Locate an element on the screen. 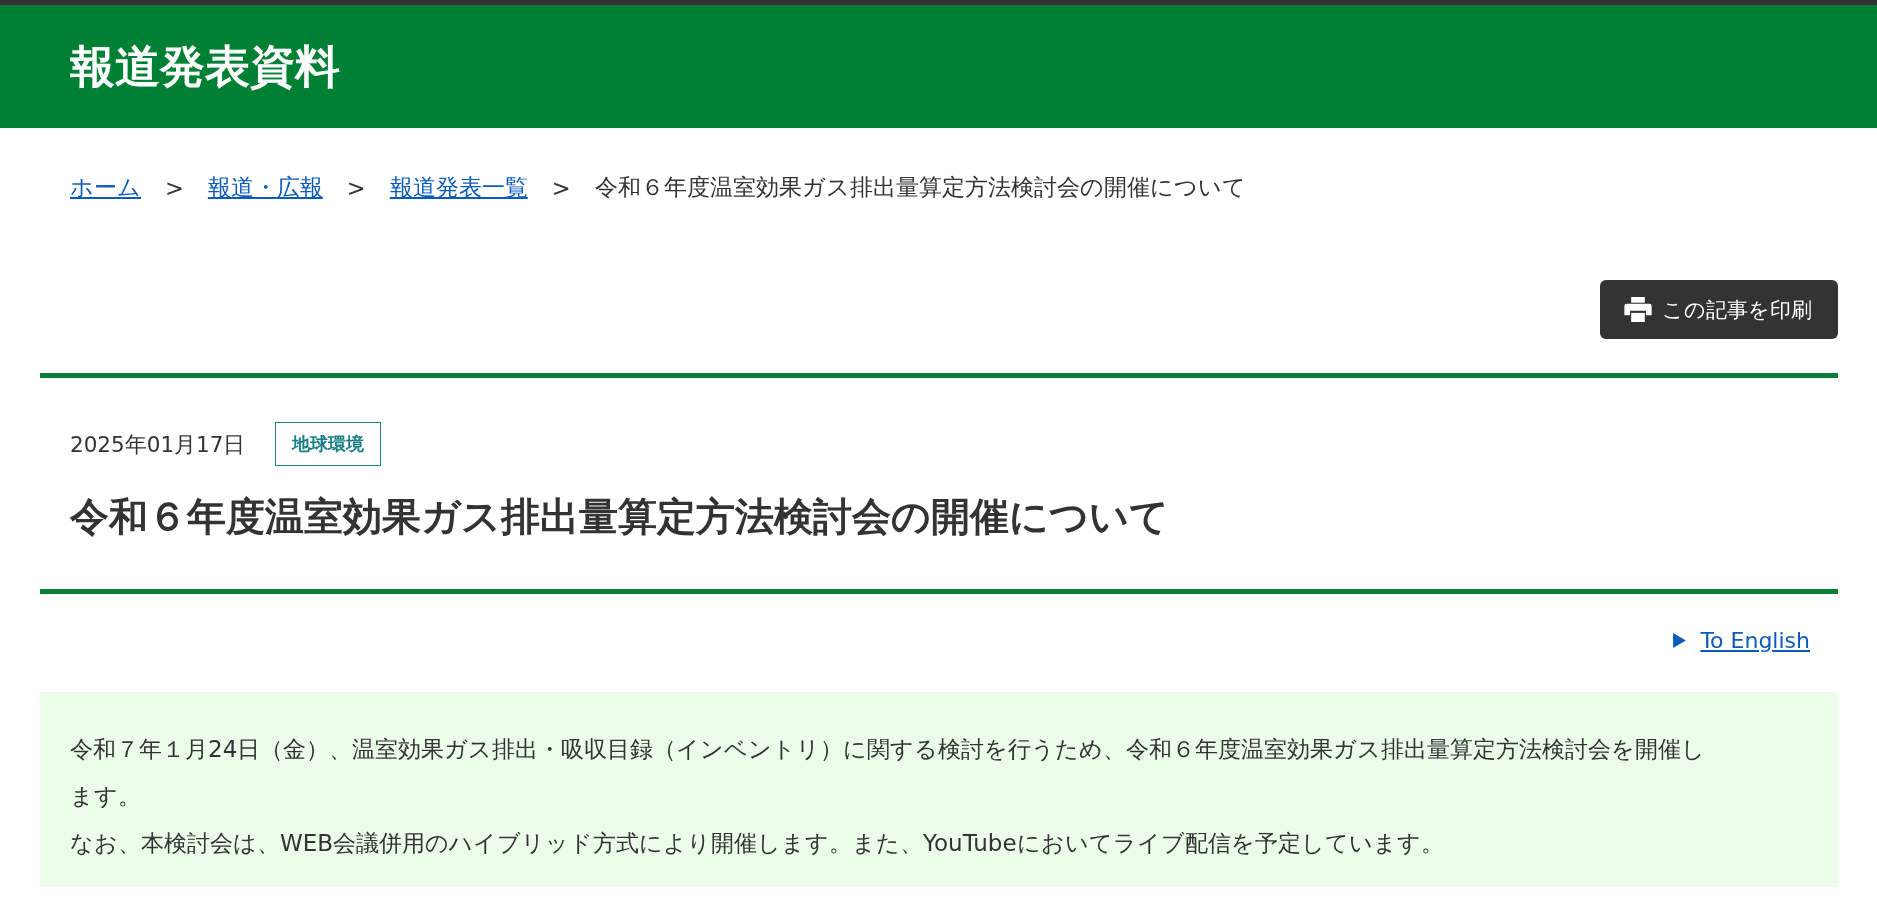  summary-paragraph: なお、本検討会は、WEB会議併用のハイブリッド方式により開催します。また、YouTubeにおいてライブ配信を予定しています。 is located at coordinates (757, 843).